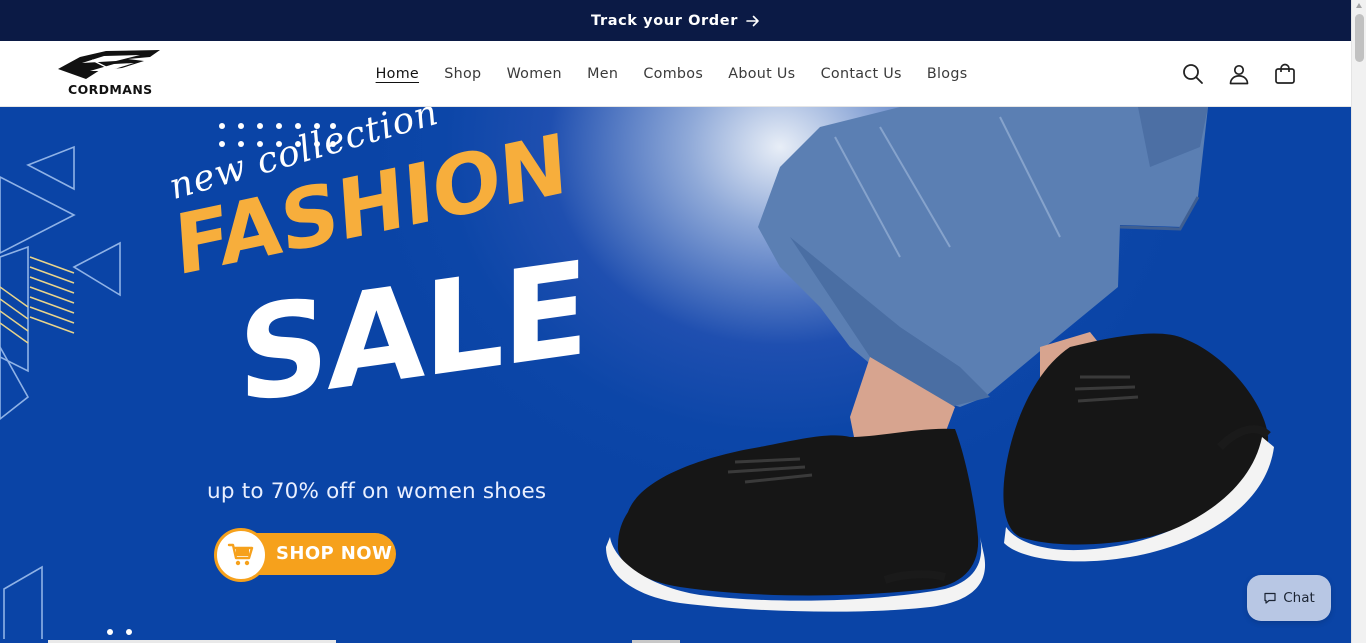 The image size is (1366, 643). I want to click on search-button, so click(1193, 74).